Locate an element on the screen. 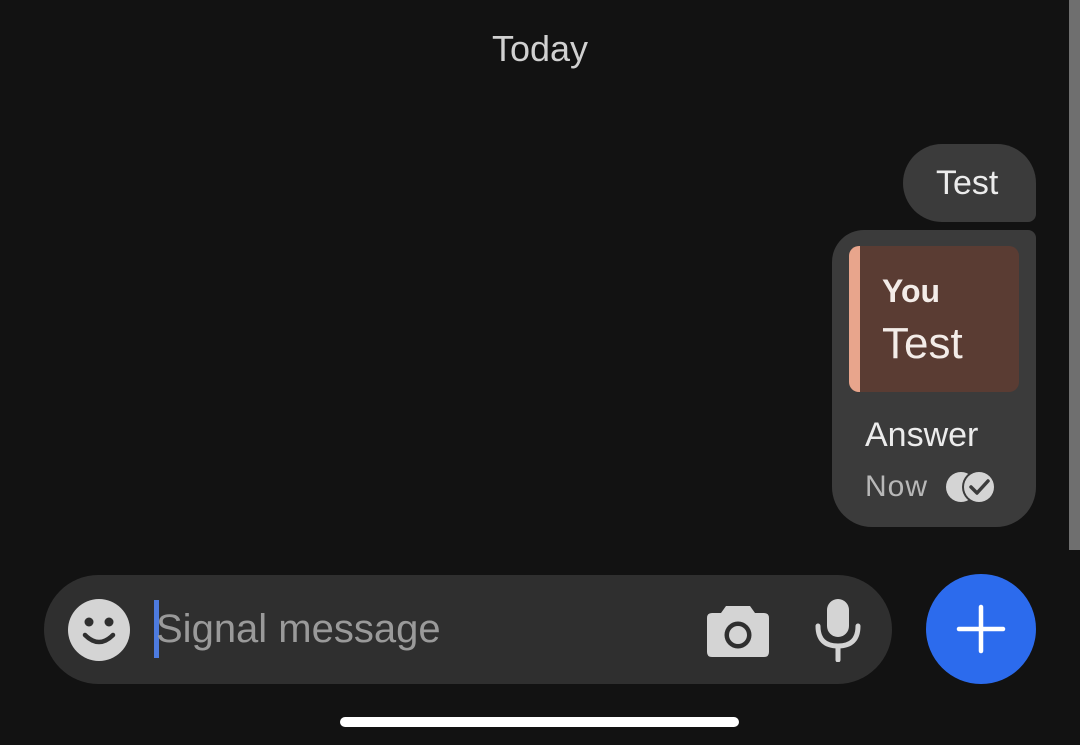 This screenshot has height=745, width=1080. message-timestamp: Now is located at coordinates (897, 486).